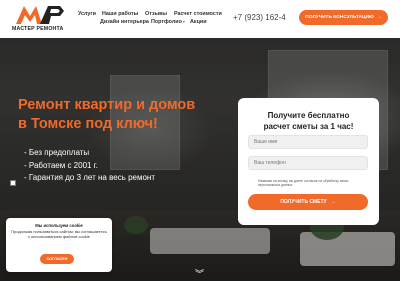  What do you see at coordinates (183, 21) in the screenshot?
I see `chevron-down-icon: ▾` at bounding box center [183, 21].